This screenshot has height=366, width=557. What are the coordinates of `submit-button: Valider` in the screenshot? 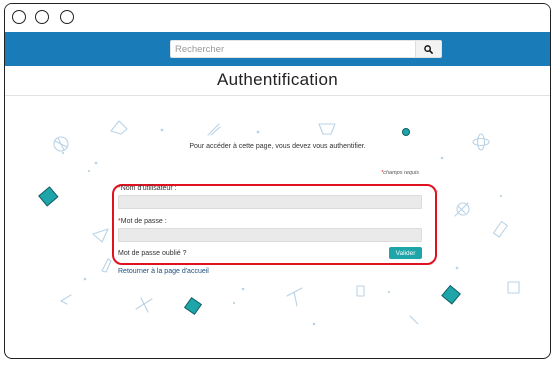 It's located at (405, 253).